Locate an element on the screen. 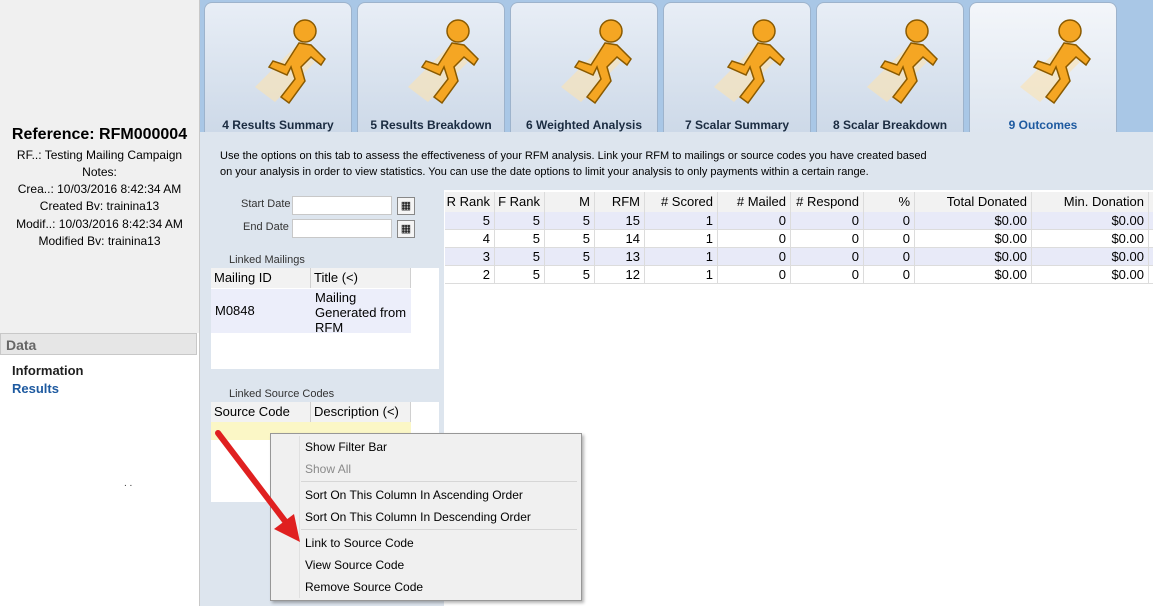 Image resolution: width=1153 pixels, height=606 pixels. tab-scalar-summary: 7 Scalar Summary is located at coordinates (737, 67).